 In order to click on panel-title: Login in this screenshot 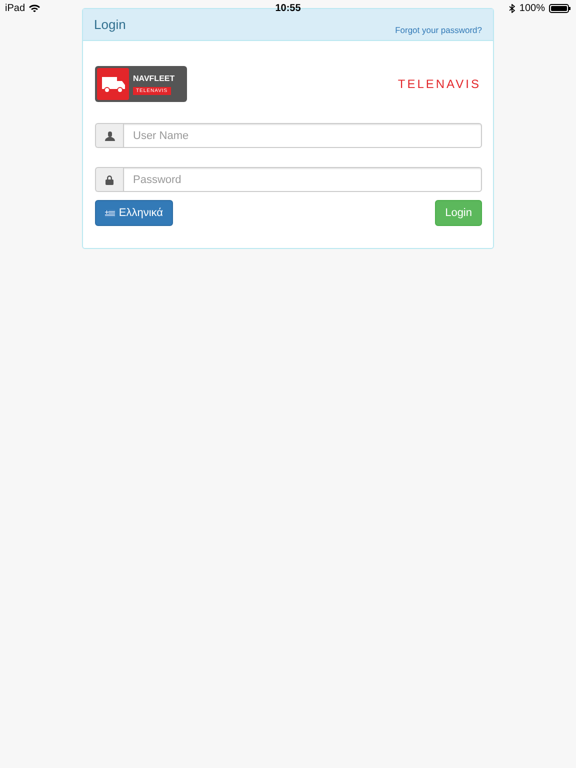, I will do `click(110, 24)`.